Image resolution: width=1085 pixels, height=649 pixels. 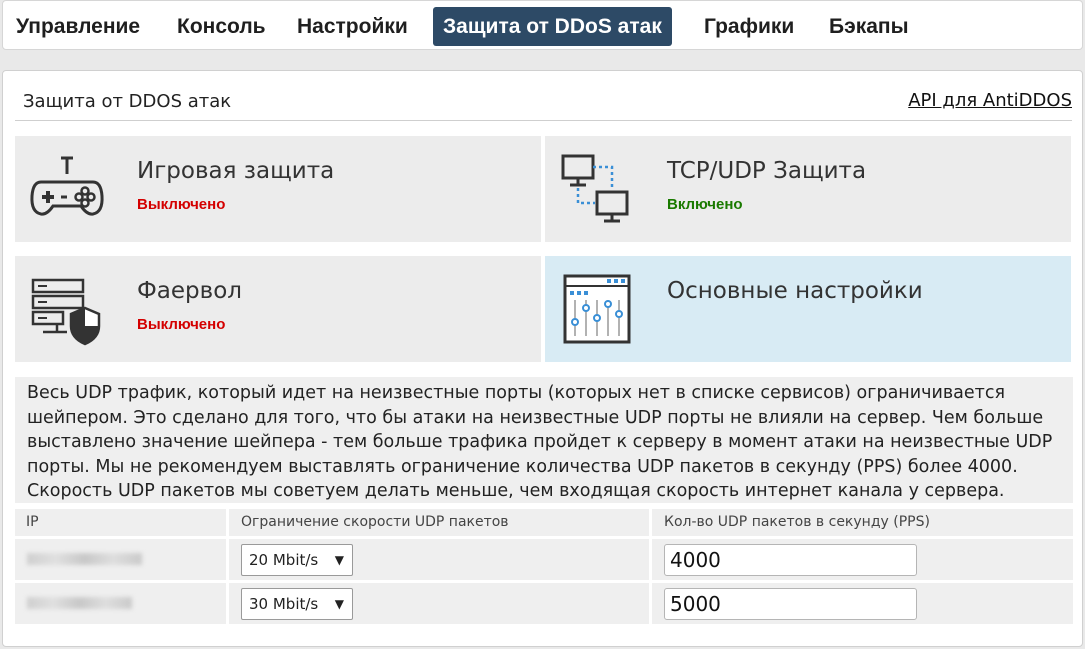 I want to click on gamepad-icon, so click(x=67, y=186).